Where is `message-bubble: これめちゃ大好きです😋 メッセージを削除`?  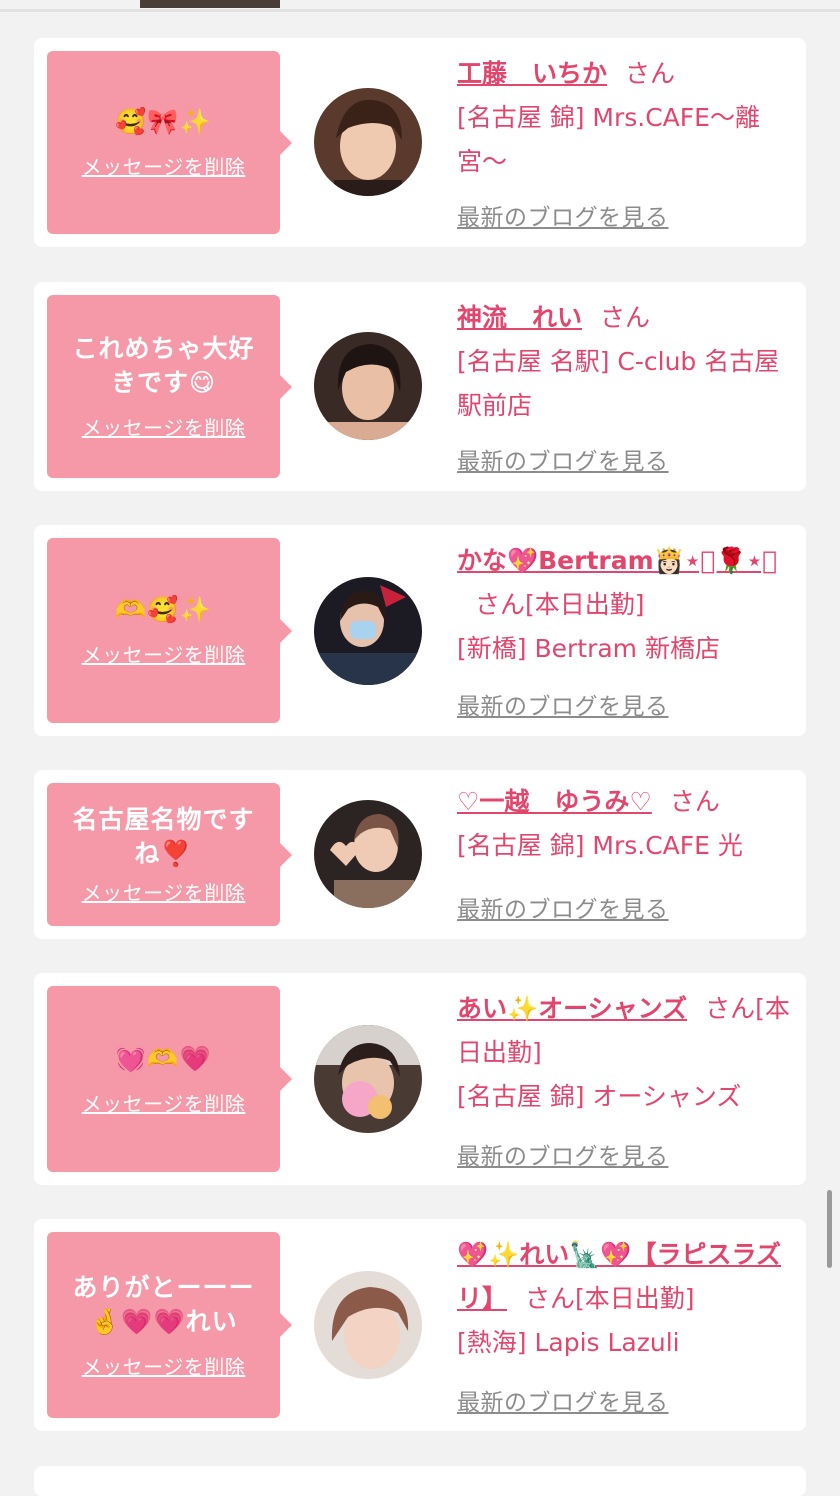
message-bubble: これめちゃ大好きです😋 メッセージを削除 is located at coordinates (169, 386).